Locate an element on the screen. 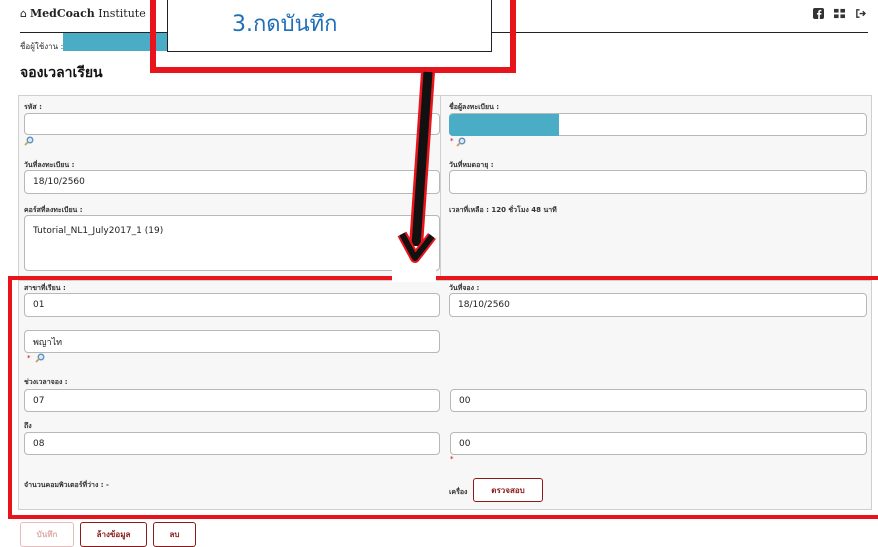  navbar-icons is located at coordinates (839, 13).